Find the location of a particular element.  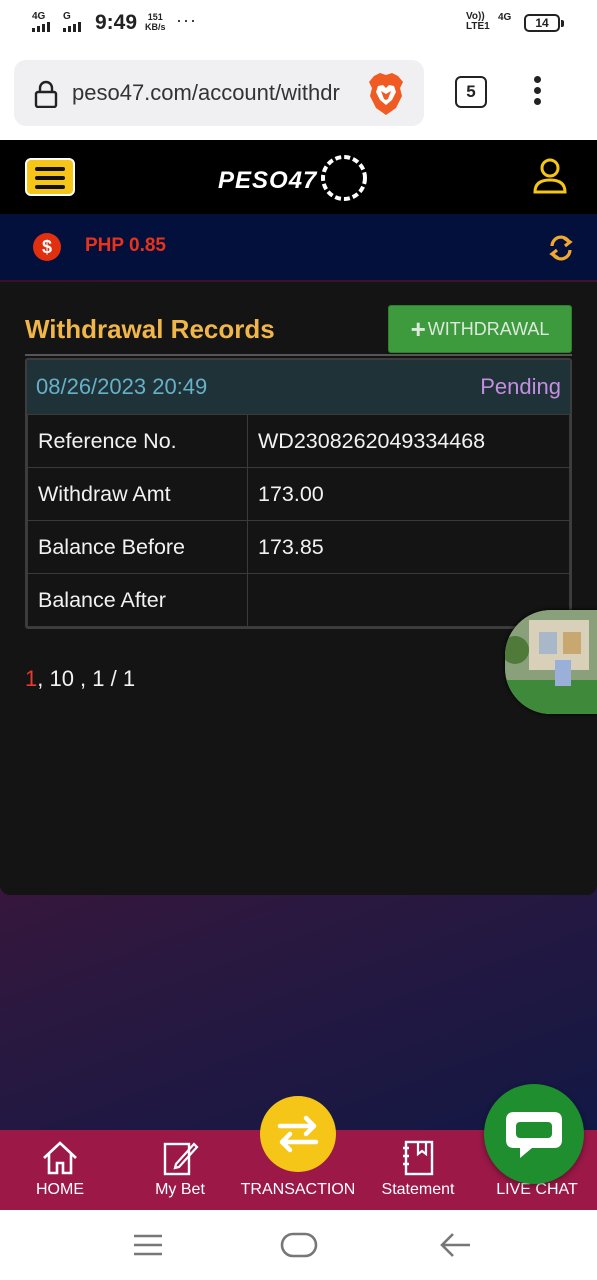

browser-menu-icon is located at coordinates (537, 94).